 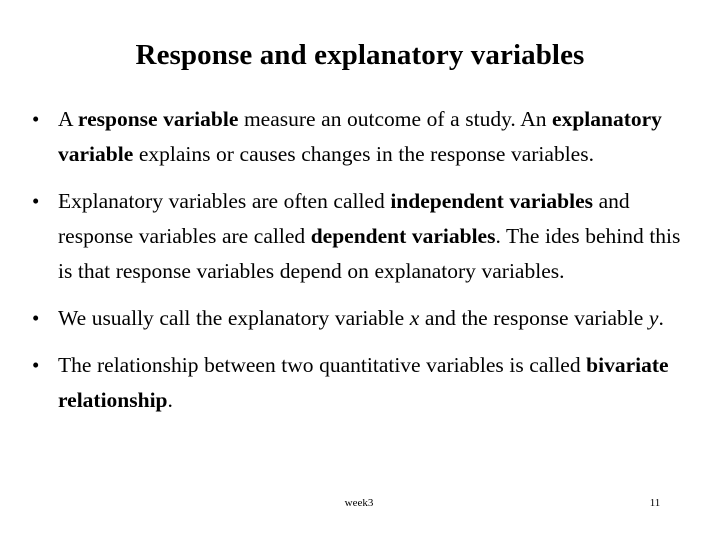 I want to click on slide-footer: week3, so click(x=360, y=503).